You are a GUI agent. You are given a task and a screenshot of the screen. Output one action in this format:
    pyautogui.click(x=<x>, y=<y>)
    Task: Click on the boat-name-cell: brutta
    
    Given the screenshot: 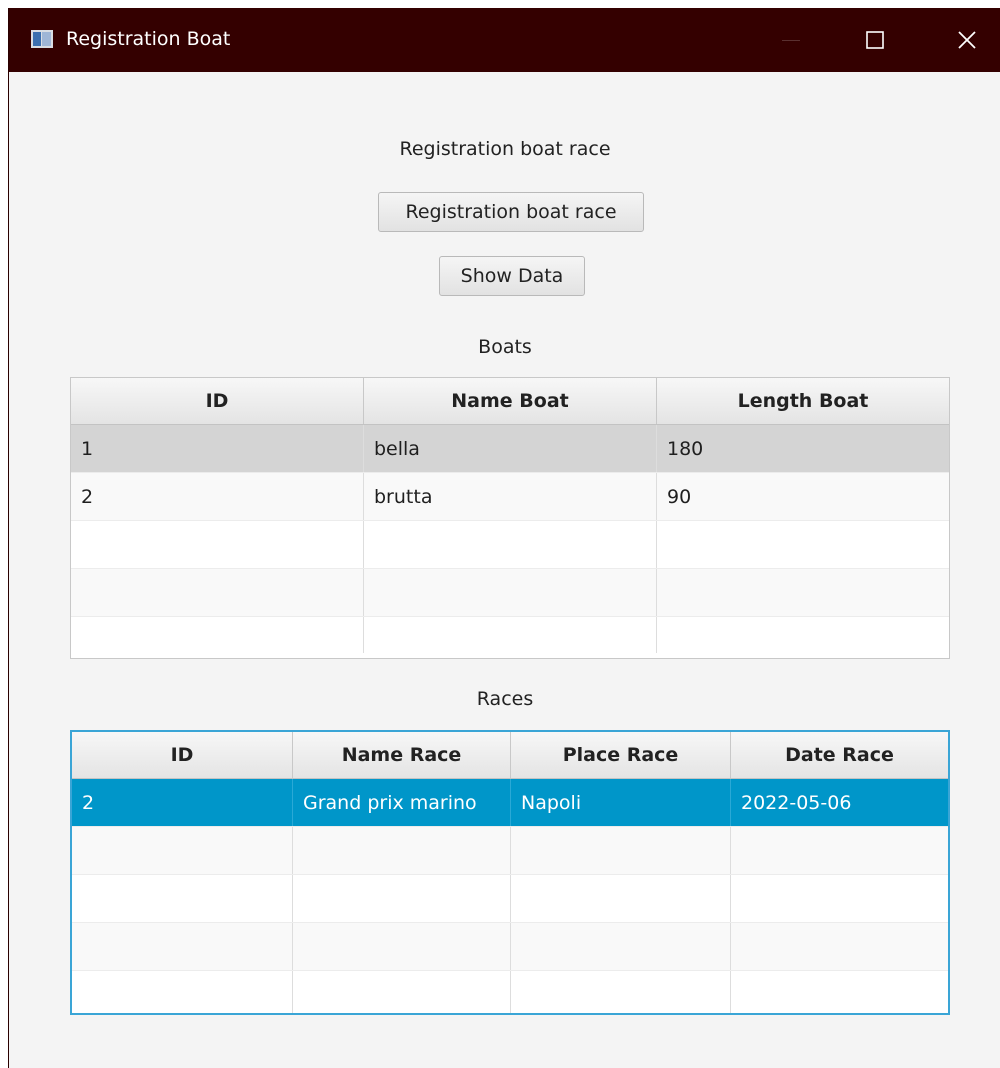 What is the action you would take?
    pyautogui.click(x=510, y=496)
    